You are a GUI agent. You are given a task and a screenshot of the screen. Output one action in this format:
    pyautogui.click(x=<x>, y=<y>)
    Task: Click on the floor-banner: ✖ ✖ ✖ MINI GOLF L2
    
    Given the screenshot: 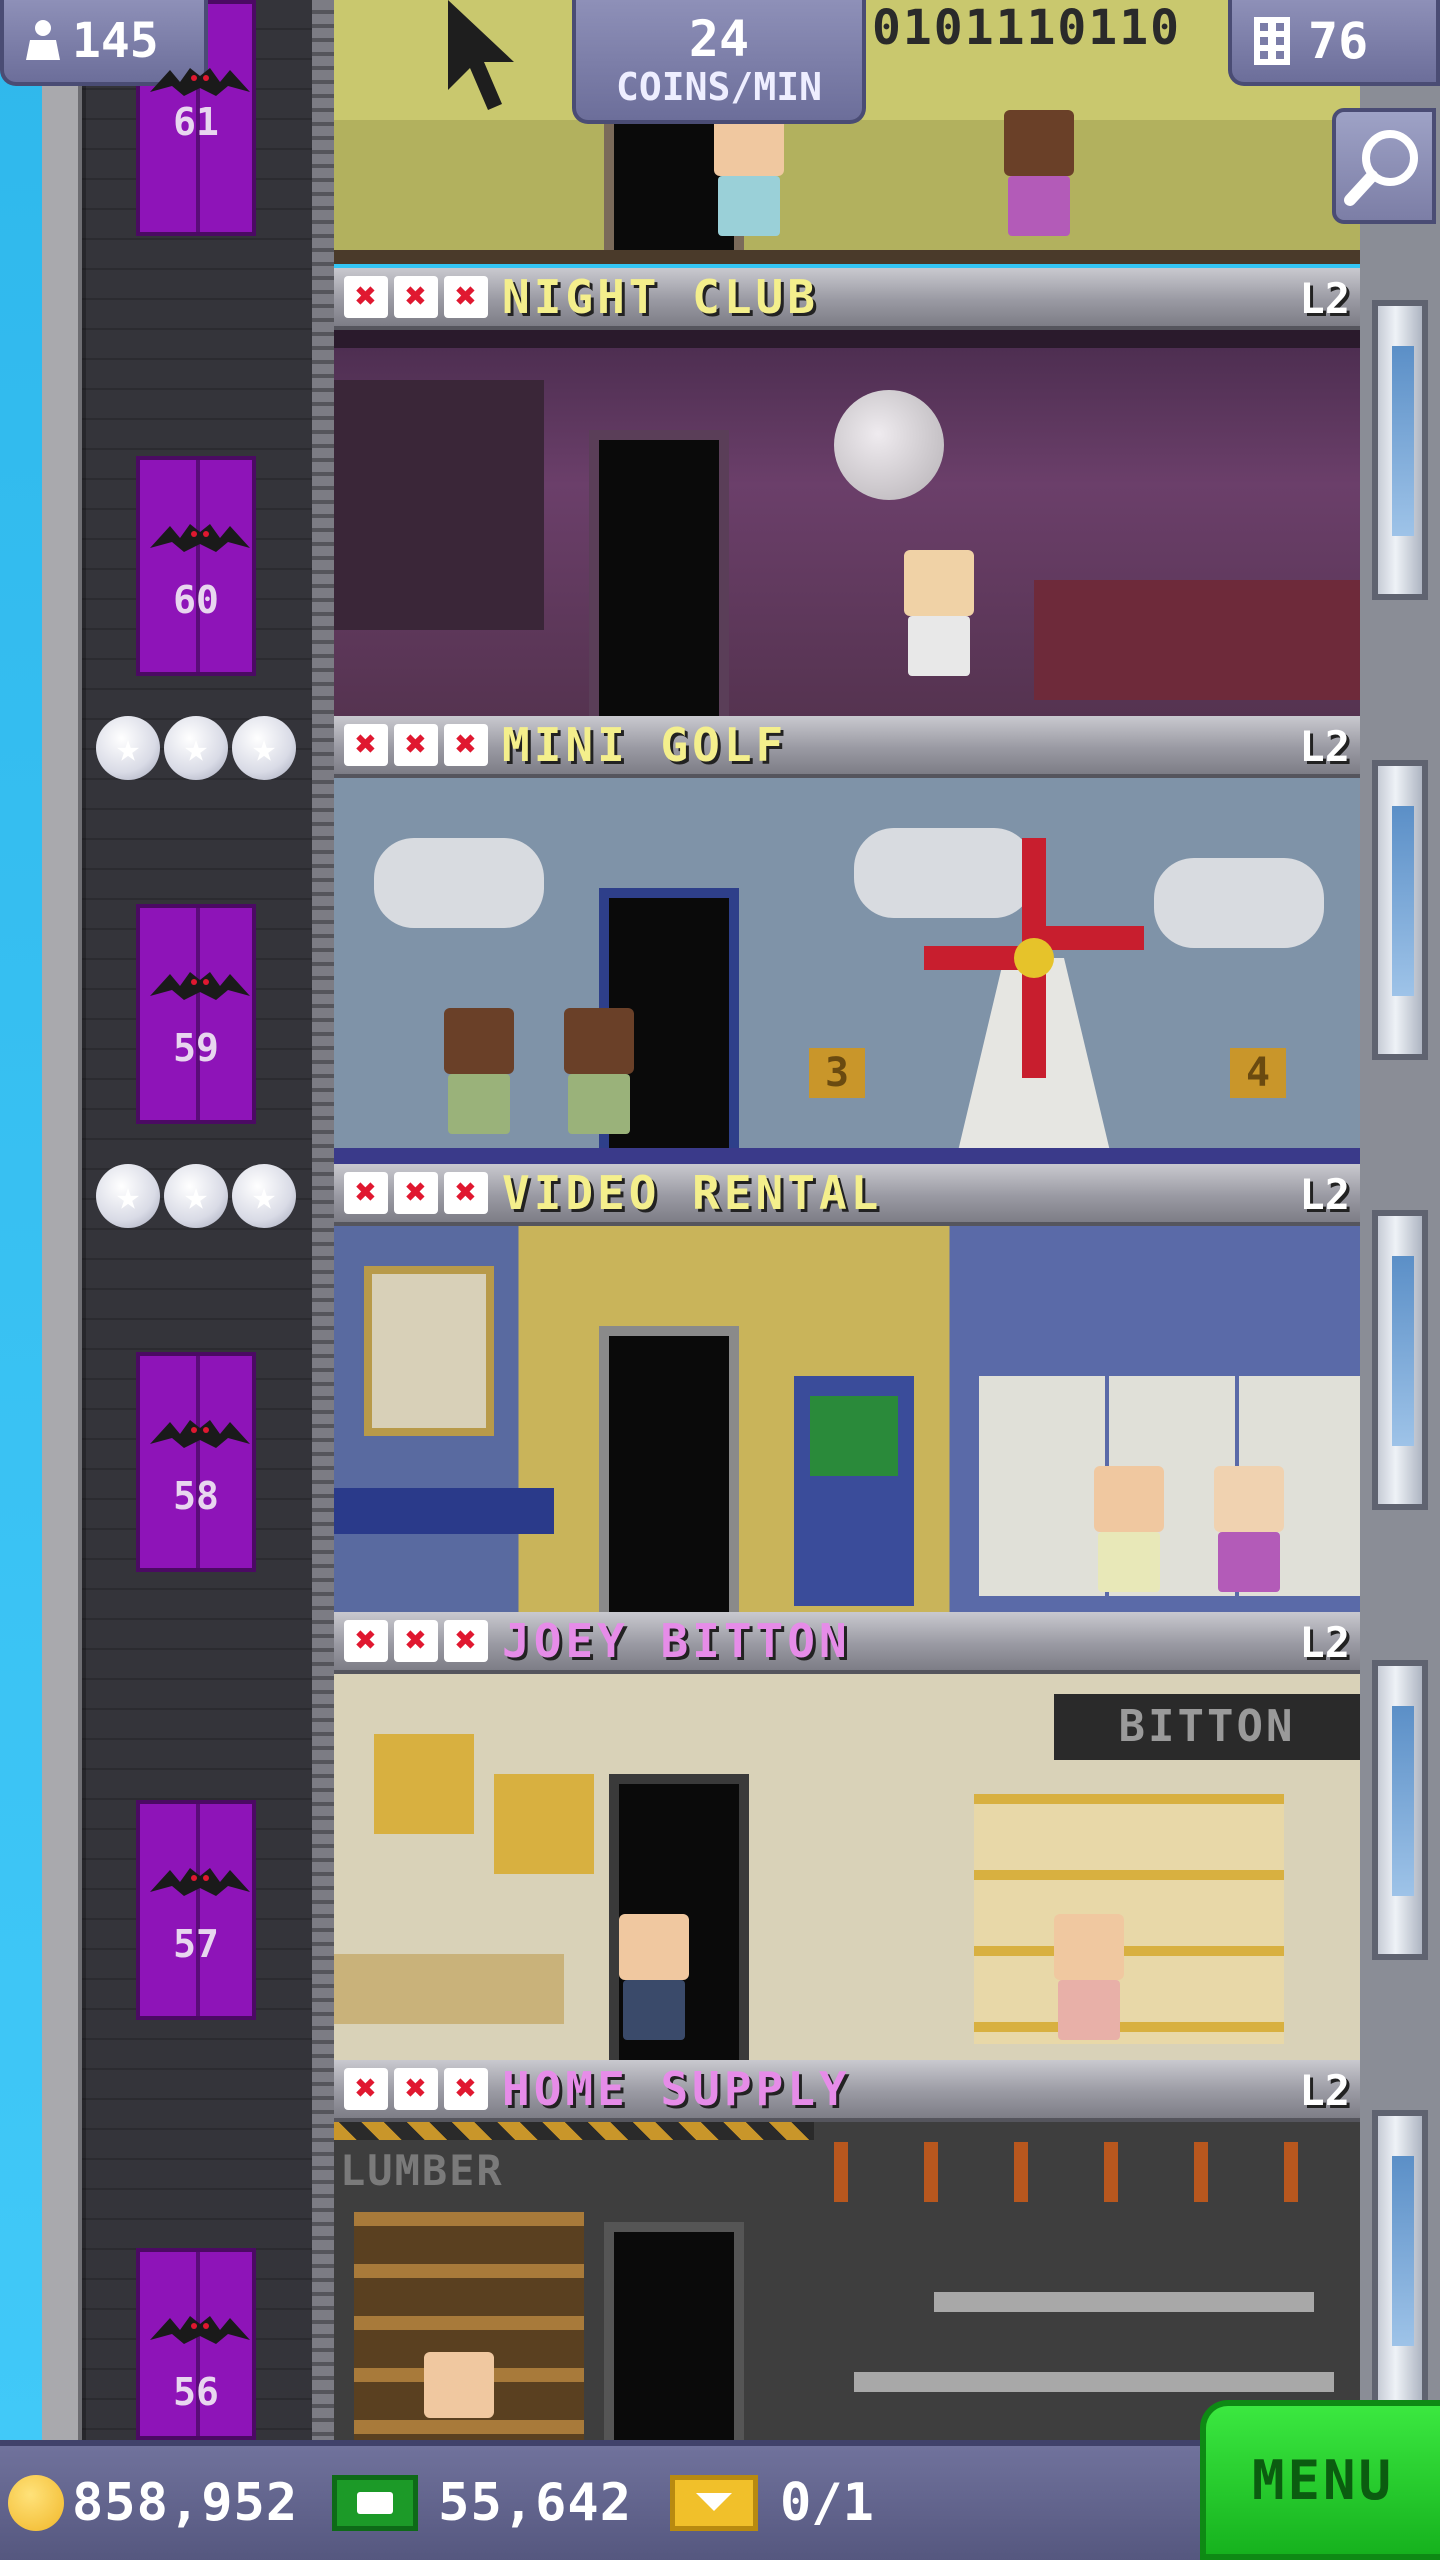 What is the action you would take?
    pyautogui.click(x=847, y=747)
    